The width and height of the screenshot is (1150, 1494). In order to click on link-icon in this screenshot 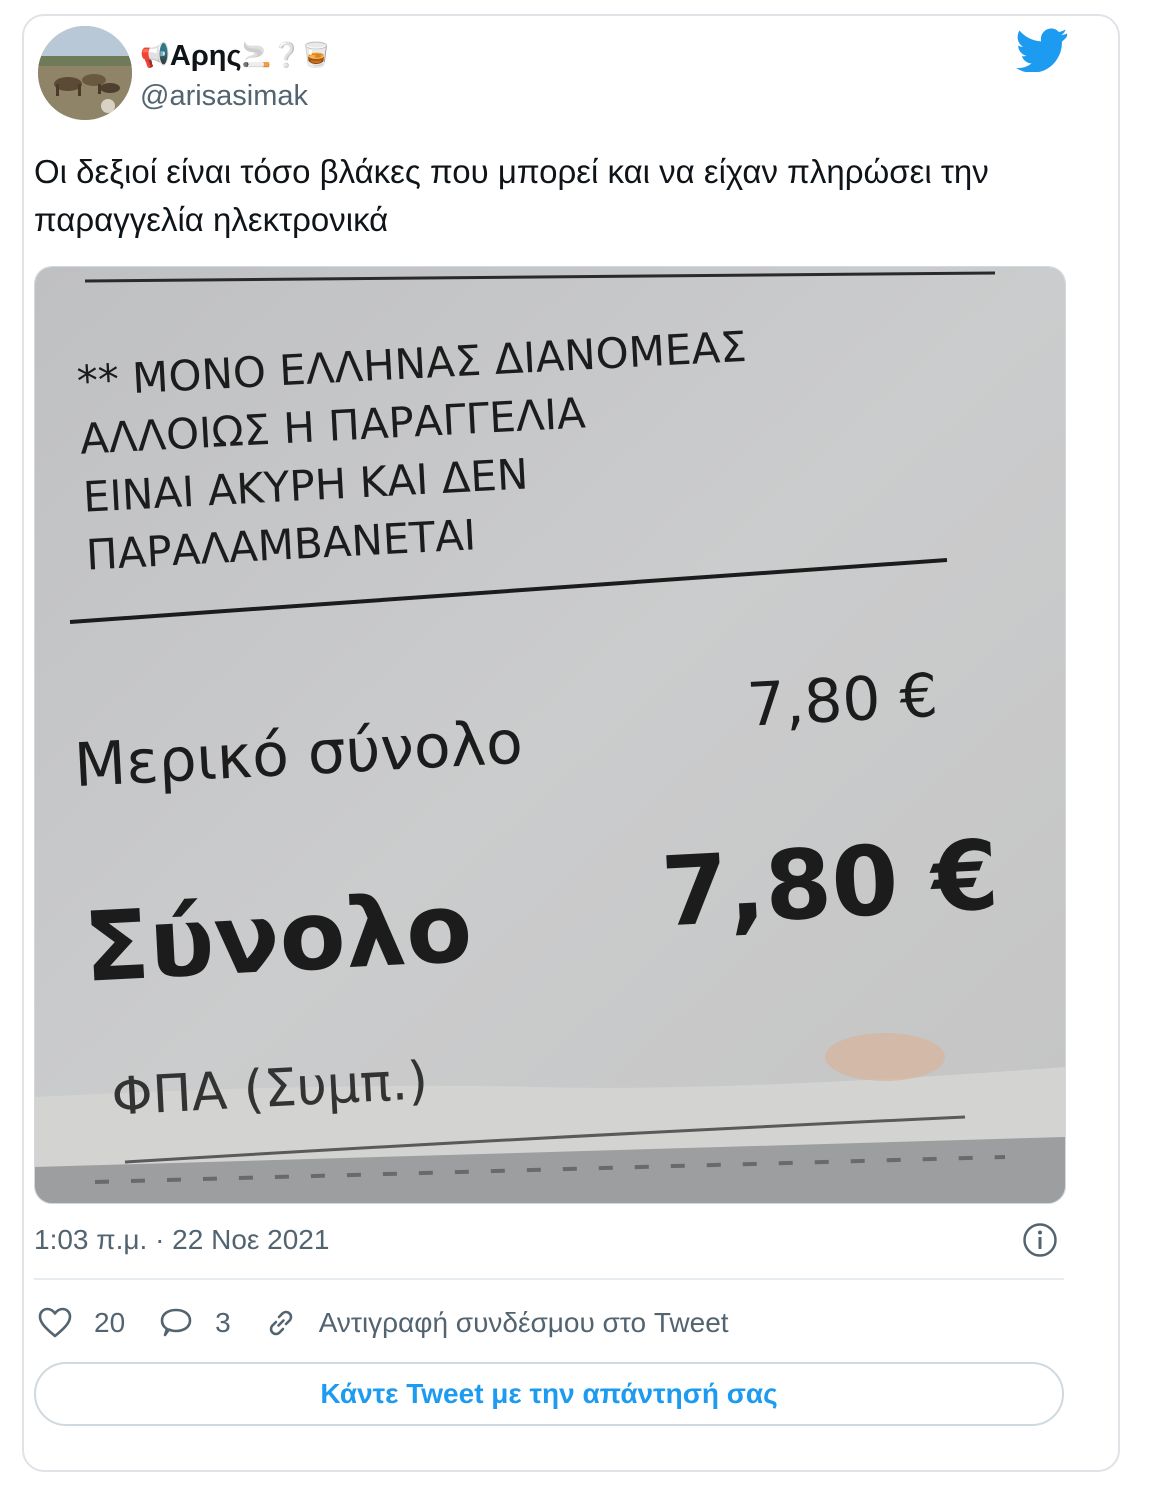, I will do `click(281, 1323)`.